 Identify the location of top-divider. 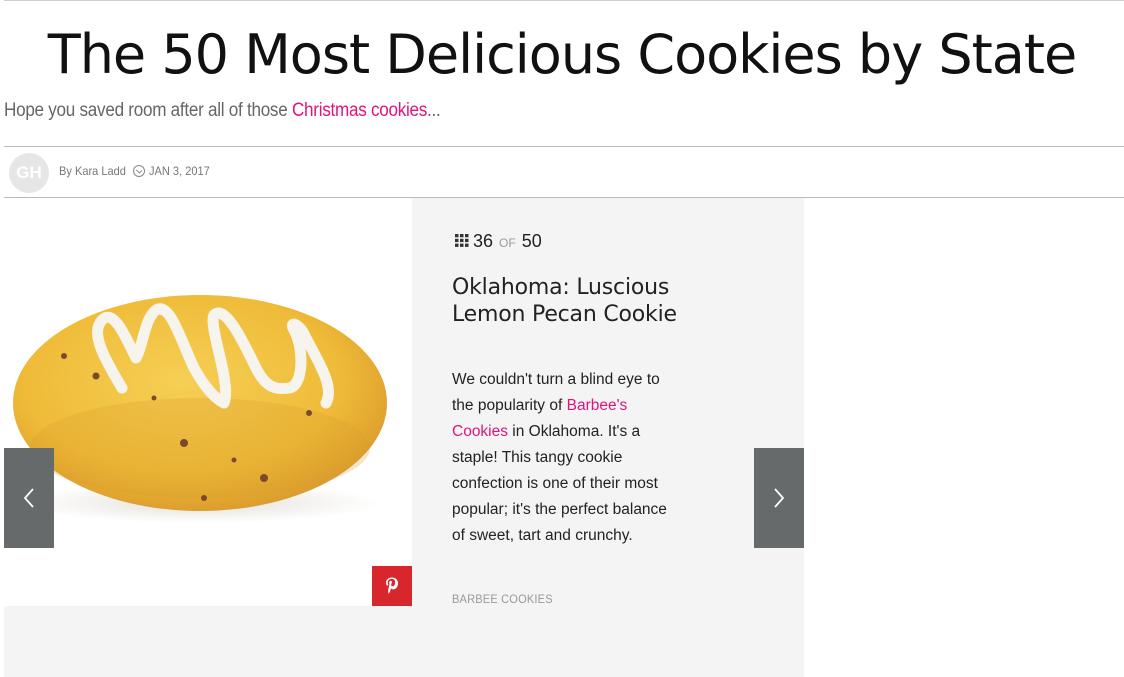
(564, 0).